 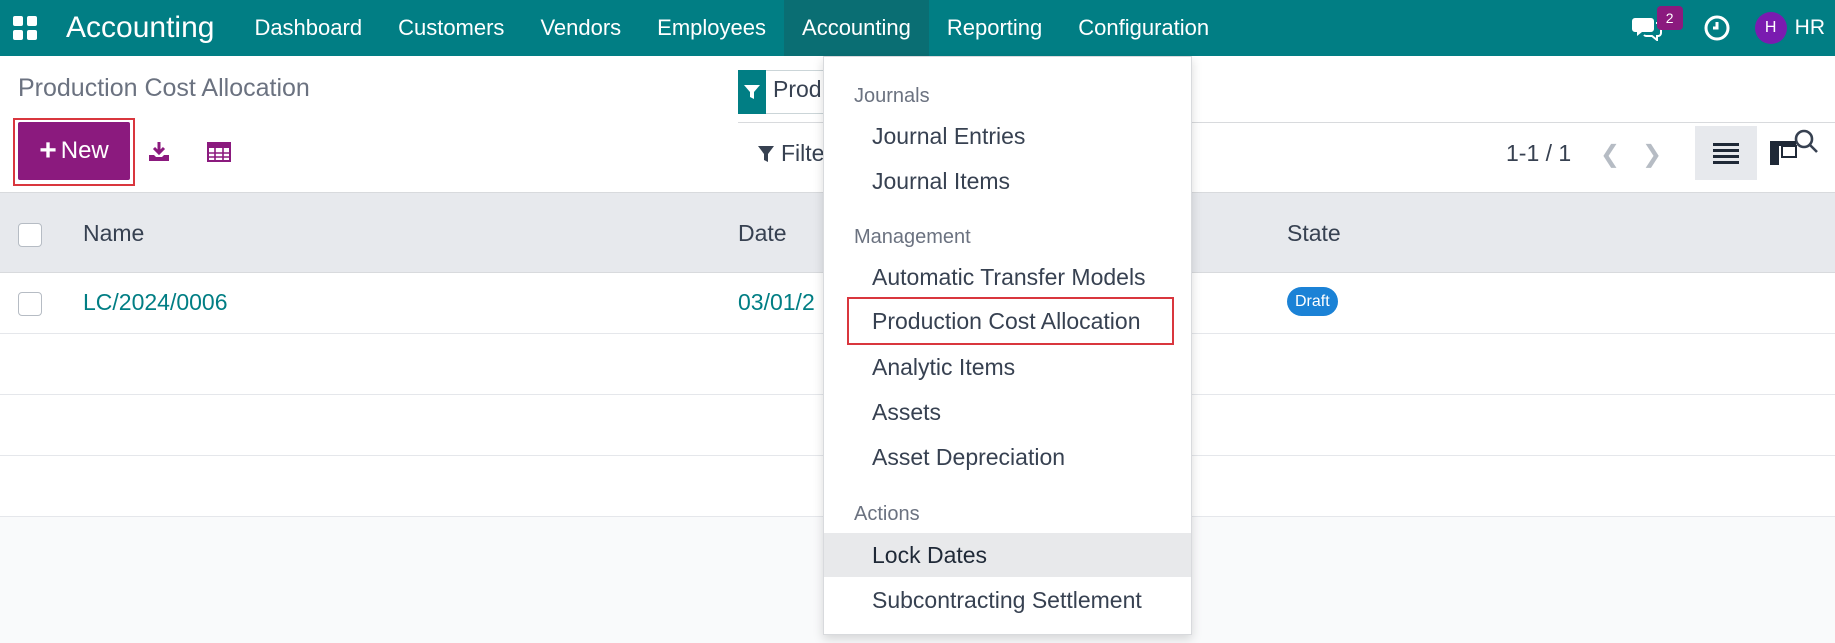 What do you see at coordinates (856, 28) in the screenshot?
I see `menu-accounting: Accounting` at bounding box center [856, 28].